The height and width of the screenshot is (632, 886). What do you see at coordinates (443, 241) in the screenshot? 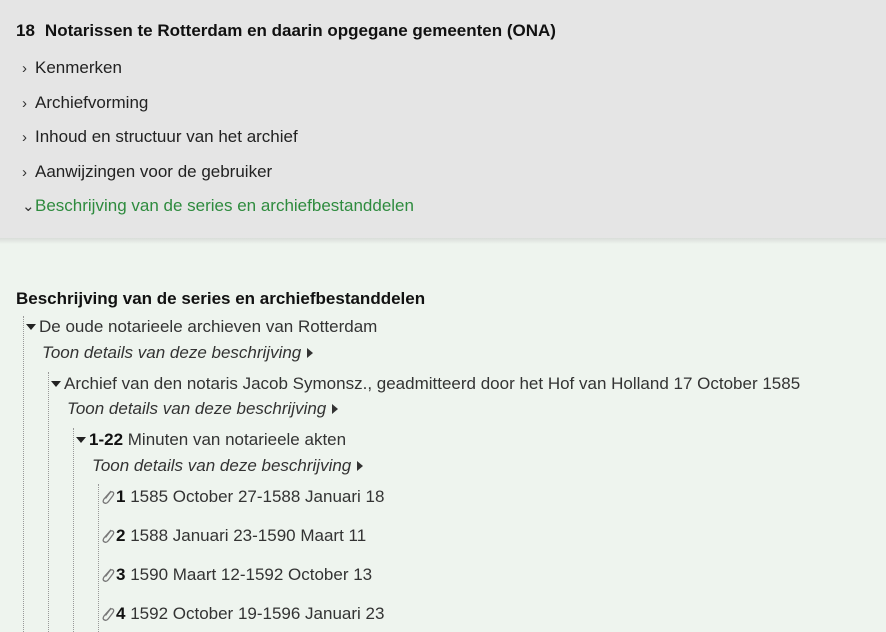
I see `panel-shadow` at bounding box center [443, 241].